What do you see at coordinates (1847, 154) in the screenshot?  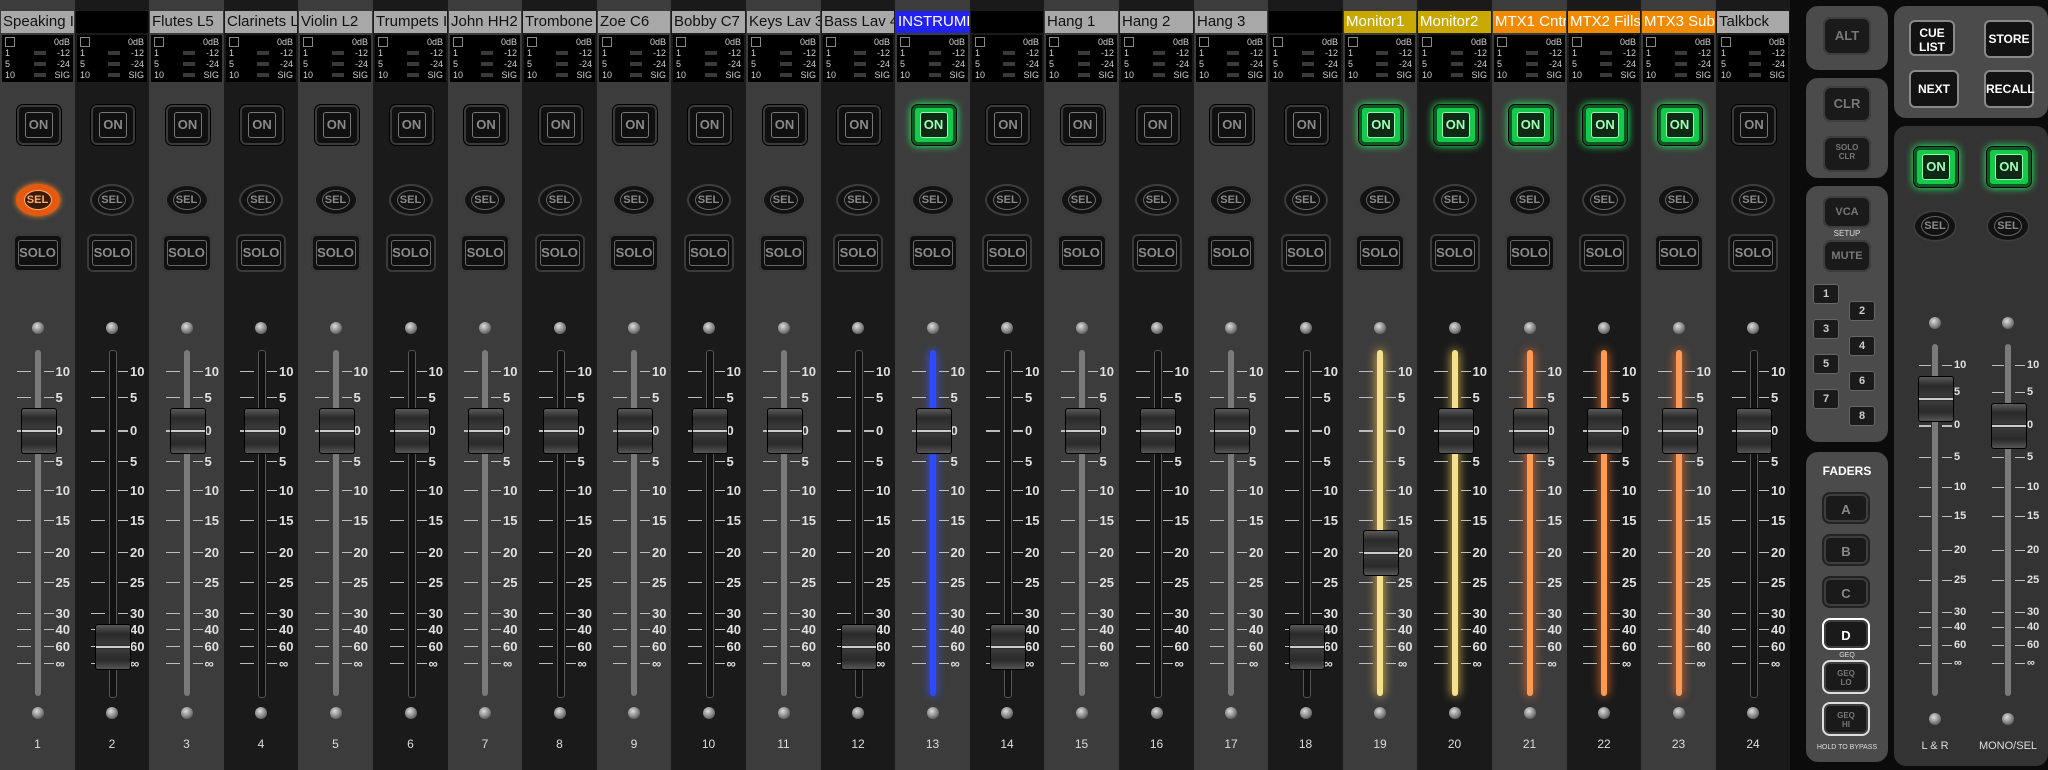 I see `solo-clr-button: SOLO CLR` at bounding box center [1847, 154].